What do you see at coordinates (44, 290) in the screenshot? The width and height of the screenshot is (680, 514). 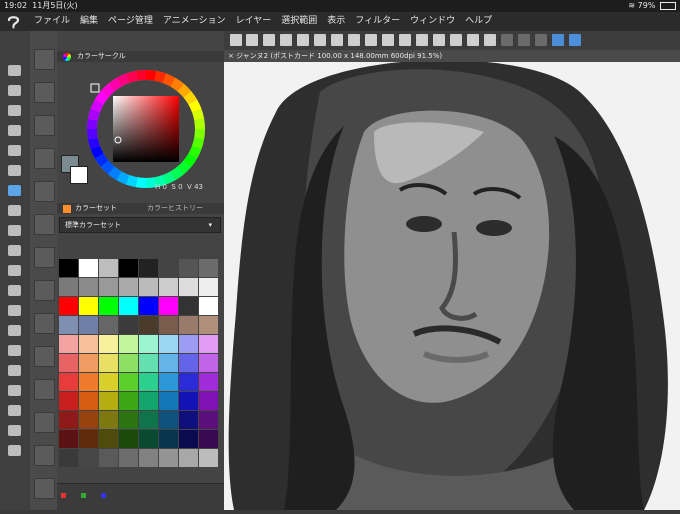 I see `subtool-8-icon` at bounding box center [44, 290].